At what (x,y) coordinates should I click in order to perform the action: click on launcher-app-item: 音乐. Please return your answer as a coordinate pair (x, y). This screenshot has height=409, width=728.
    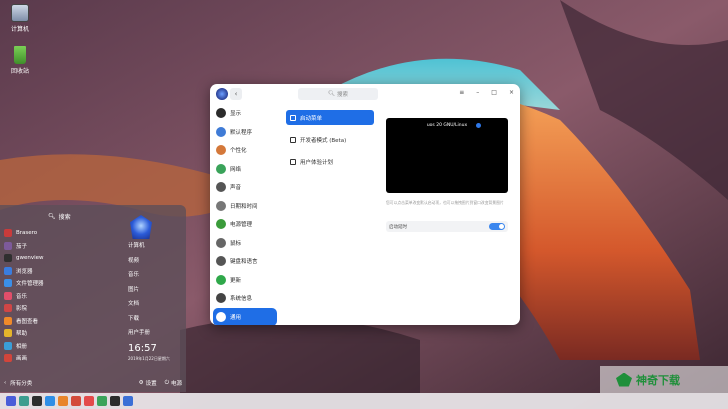
    Looking at the image, I should click on (59, 296).